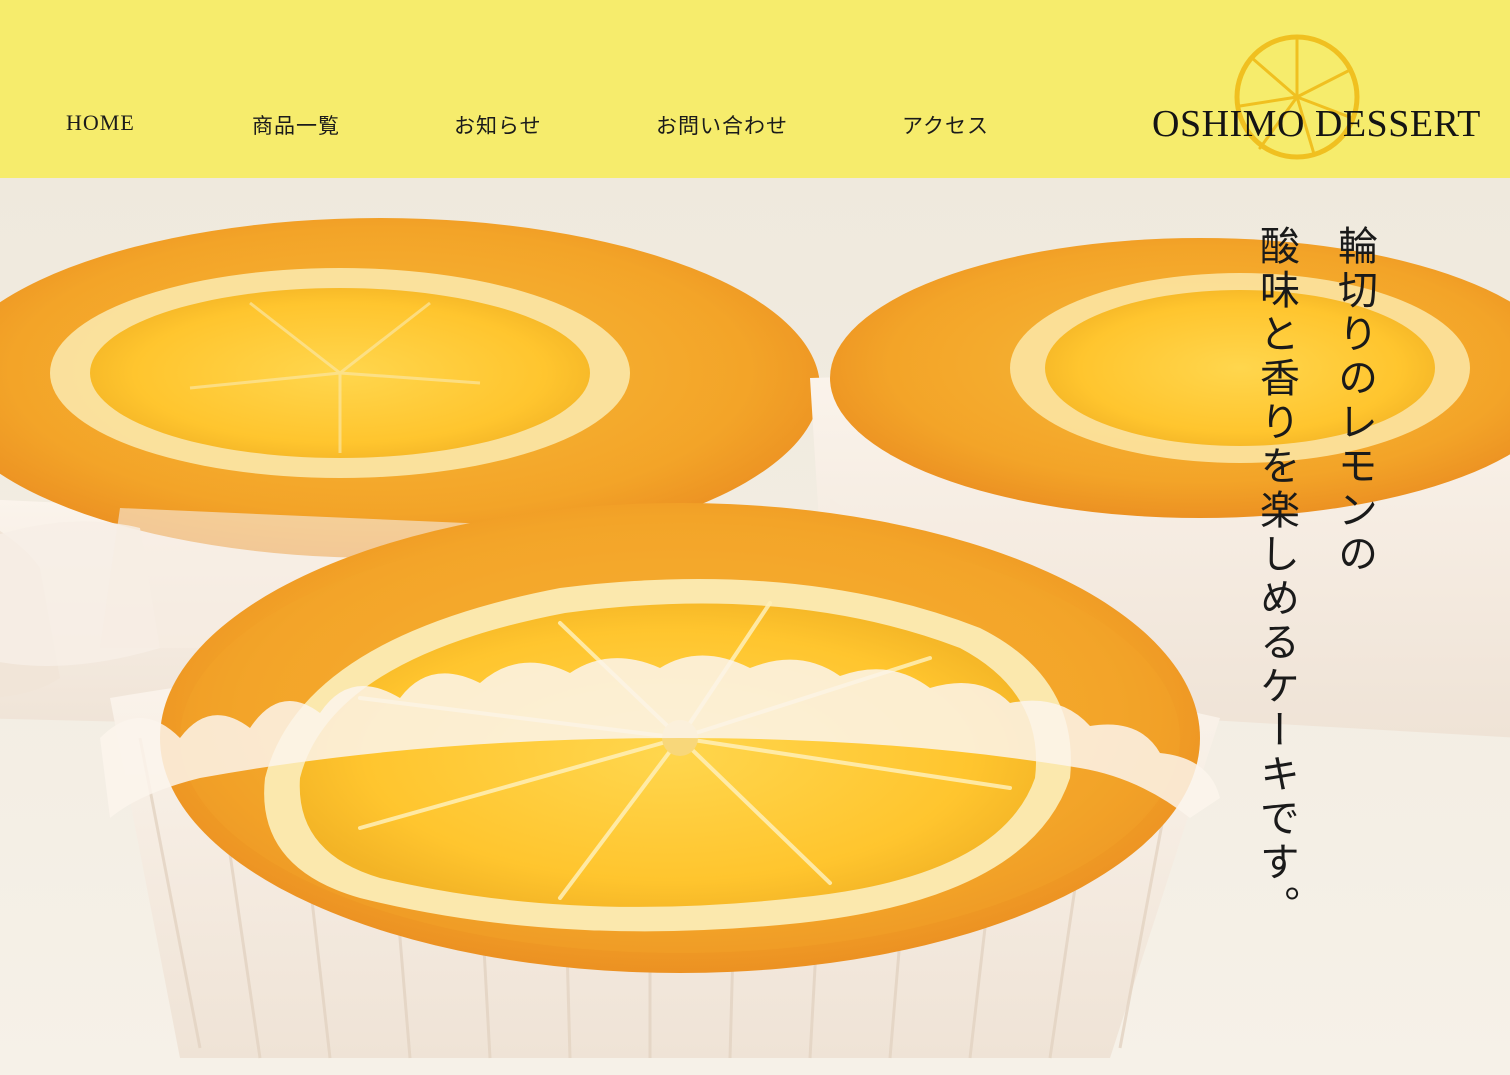 This screenshot has width=1510, height=1075. Describe the element at coordinates (1276, 577) in the screenshot. I see `hero-tagline-line2: 酸味と香りを楽しめるケーキです。` at that location.